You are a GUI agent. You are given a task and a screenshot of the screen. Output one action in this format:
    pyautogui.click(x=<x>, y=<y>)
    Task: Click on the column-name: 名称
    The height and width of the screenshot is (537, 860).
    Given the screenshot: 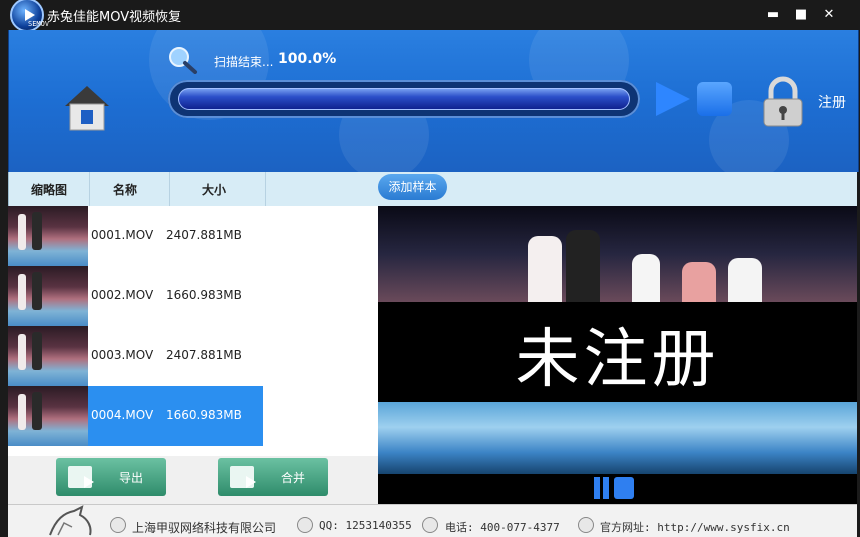 What is the action you would take?
    pyautogui.click(x=125, y=190)
    